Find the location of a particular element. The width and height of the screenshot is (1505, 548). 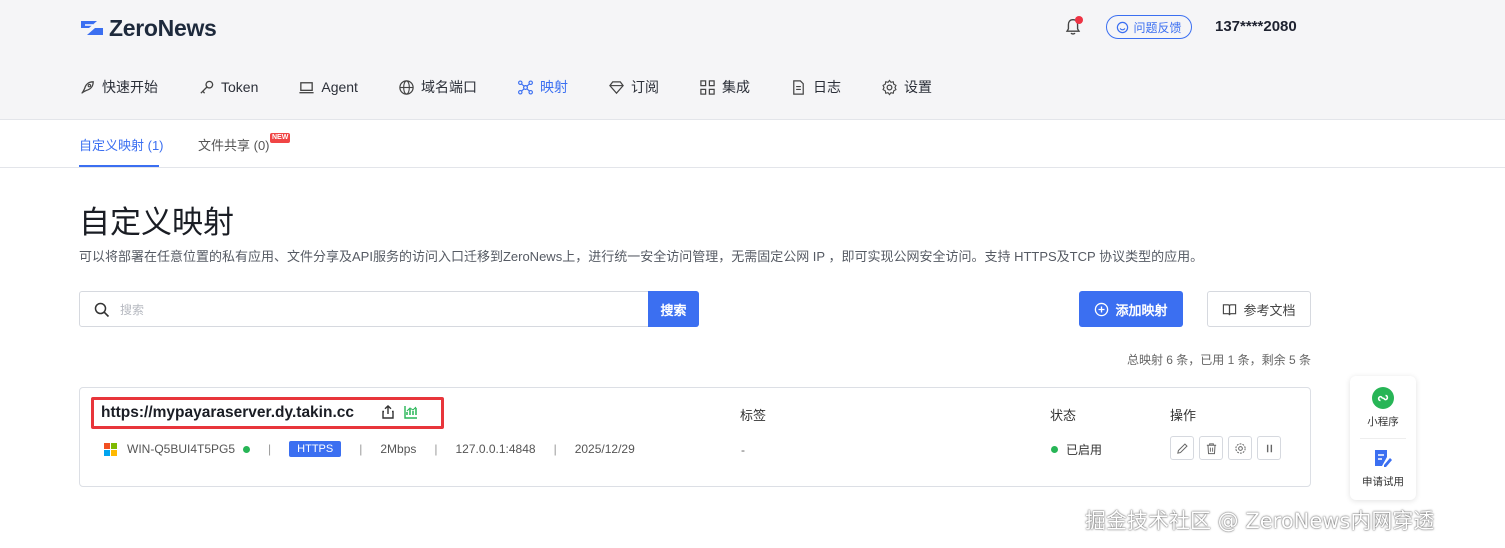

mapping-icon is located at coordinates (525, 87).